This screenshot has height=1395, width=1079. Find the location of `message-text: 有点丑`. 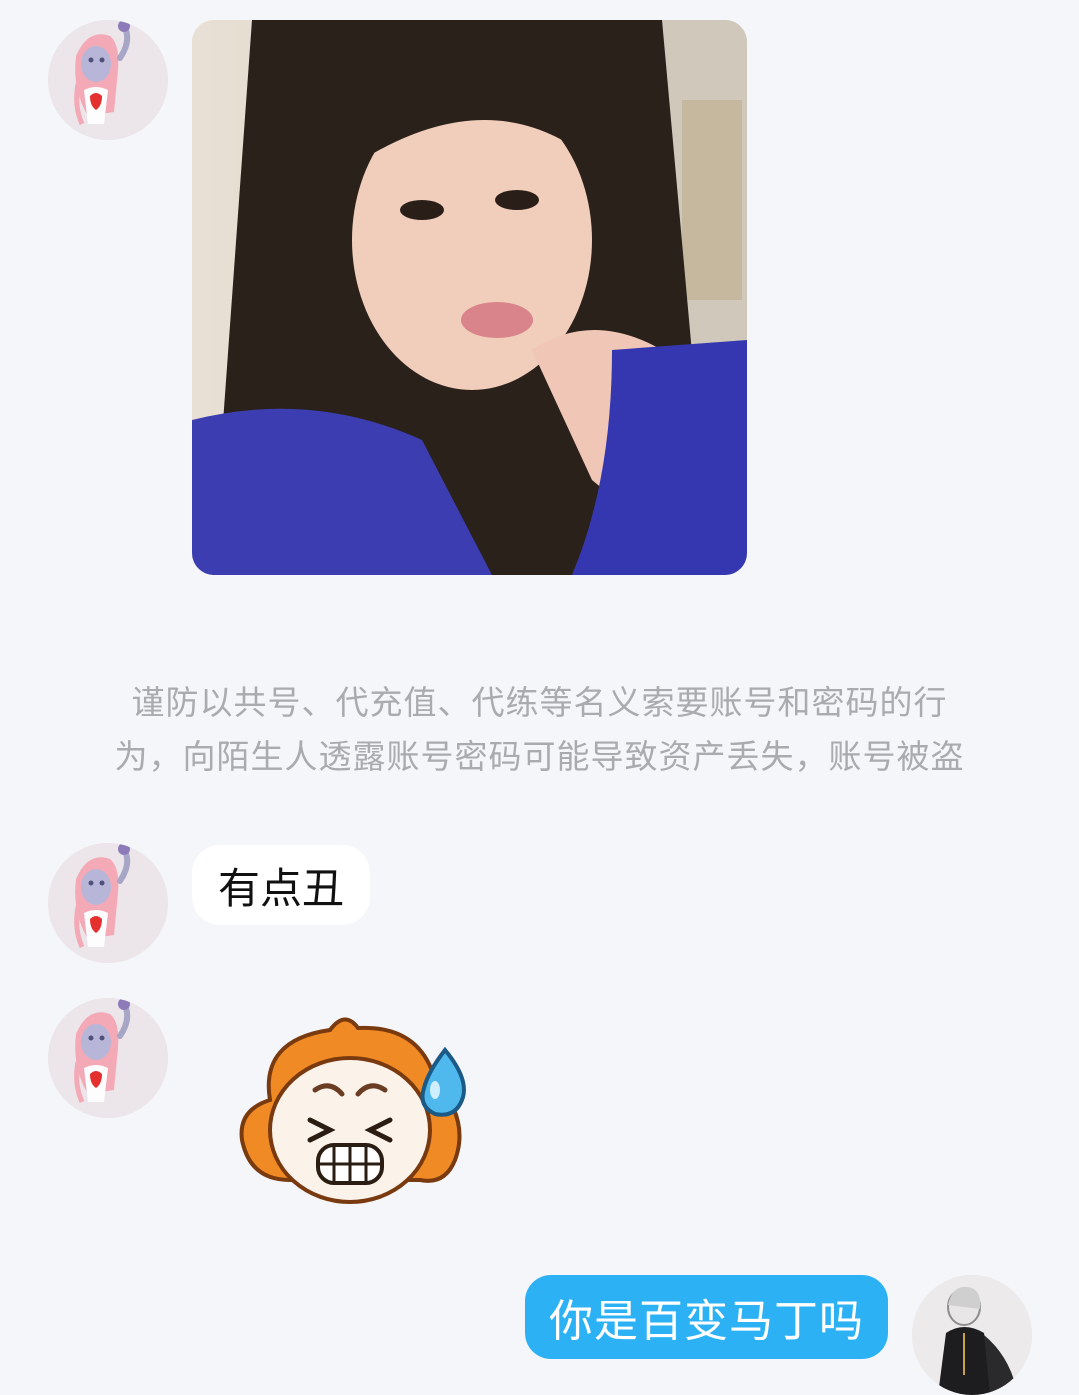

message-text: 有点丑 is located at coordinates (281, 888).